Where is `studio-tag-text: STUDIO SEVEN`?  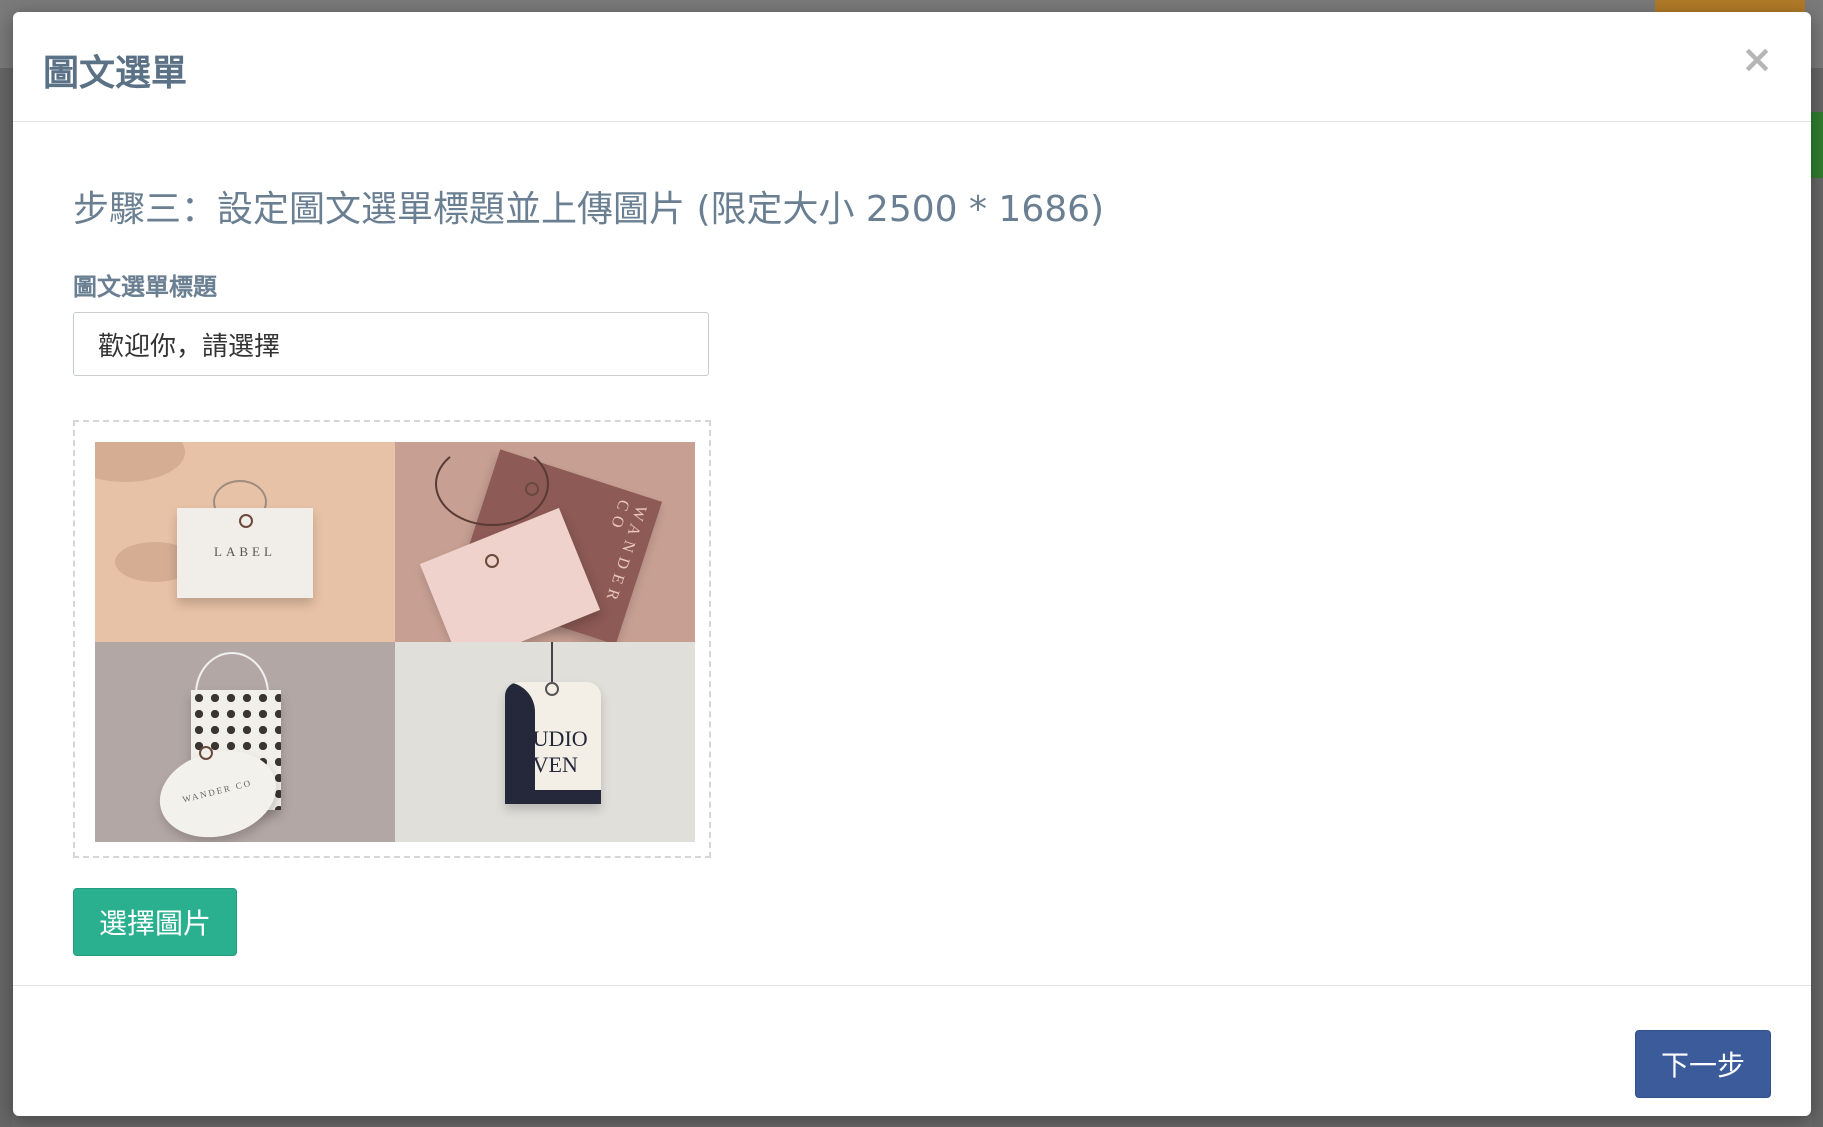
studio-tag-text: STUDIO SEVEN is located at coordinates (547, 751).